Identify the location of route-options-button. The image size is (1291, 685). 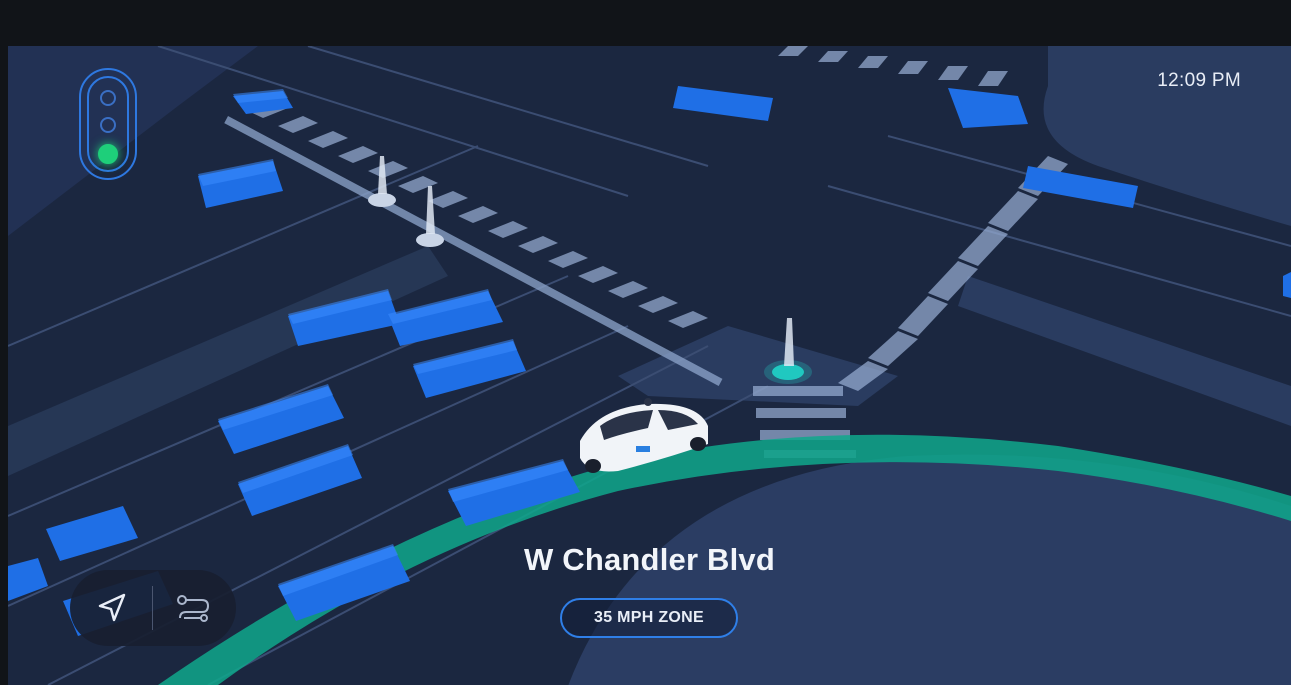
(194, 608).